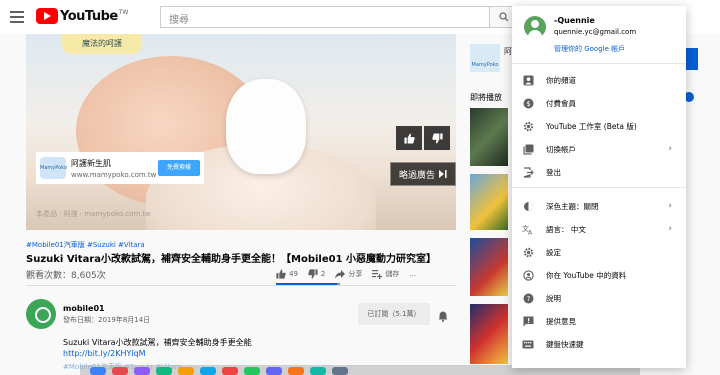 This screenshot has width=720, height=375. What do you see at coordinates (589, 49) in the screenshot?
I see `manage-google-account-link: 管理你的 Google 帳戶` at bounding box center [589, 49].